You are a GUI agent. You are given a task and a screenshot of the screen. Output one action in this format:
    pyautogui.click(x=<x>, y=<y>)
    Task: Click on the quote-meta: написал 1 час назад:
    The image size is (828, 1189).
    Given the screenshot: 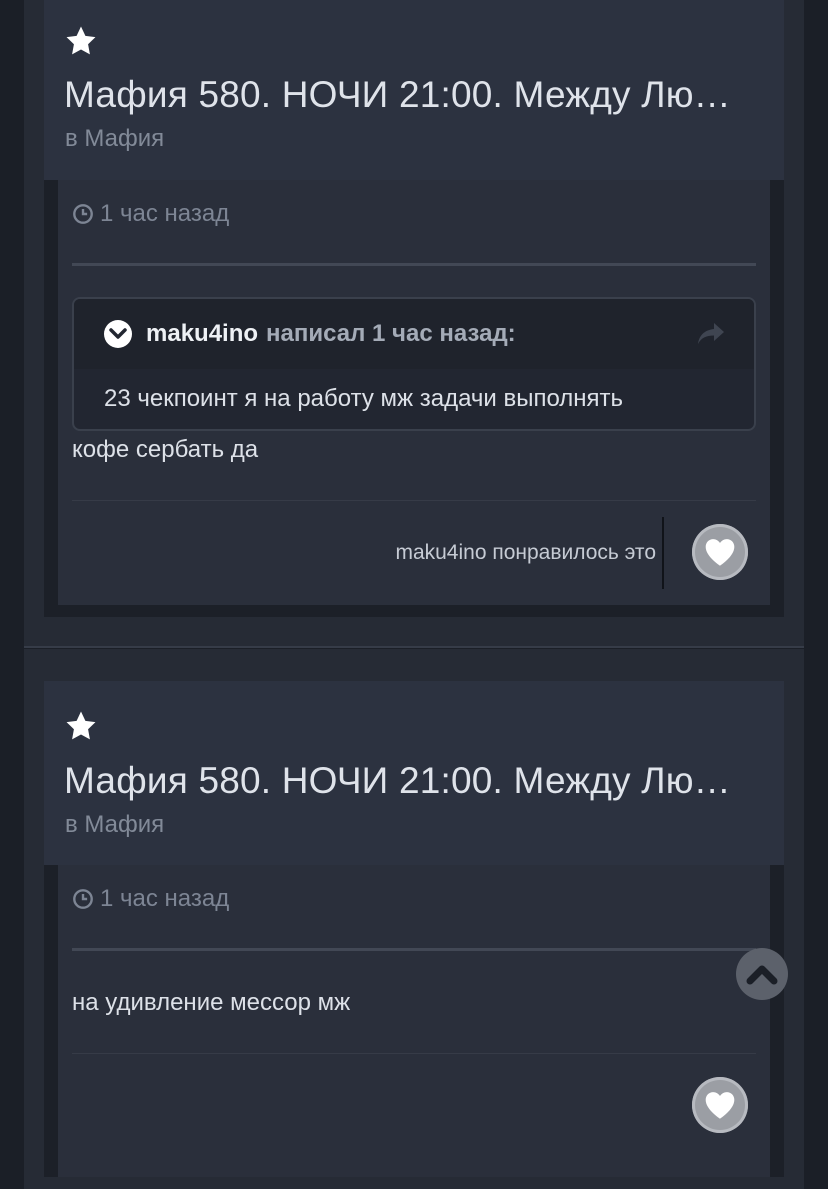 What is the action you would take?
    pyautogui.click(x=391, y=333)
    